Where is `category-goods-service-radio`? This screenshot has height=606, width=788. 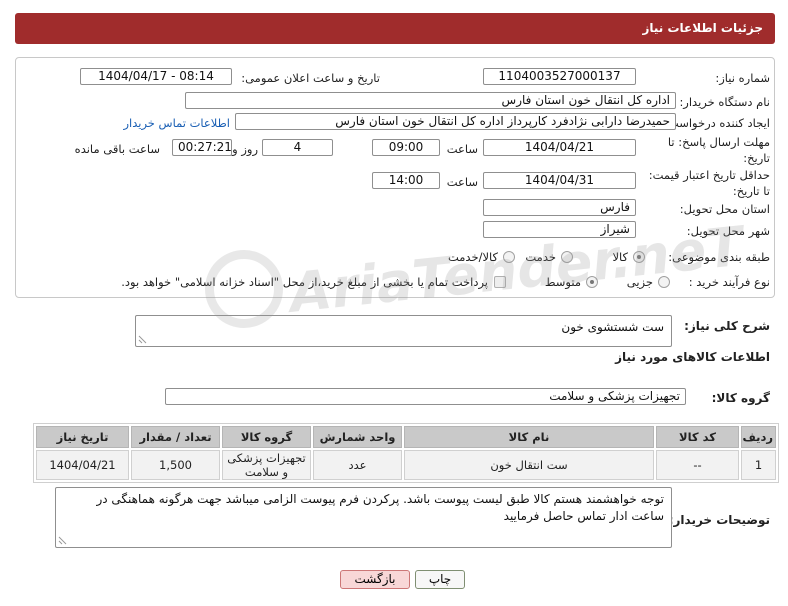 category-goods-service-radio is located at coordinates (509, 257).